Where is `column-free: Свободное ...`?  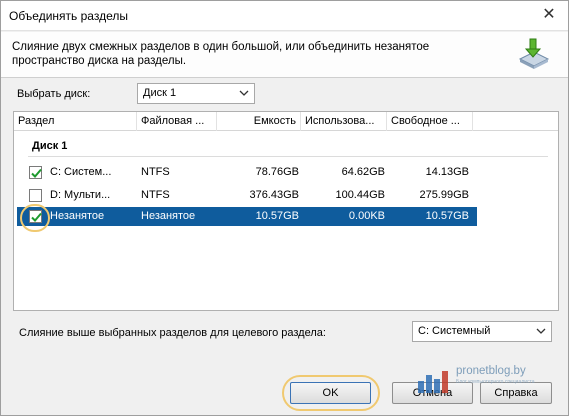
column-free: Свободное ... is located at coordinates (430, 121).